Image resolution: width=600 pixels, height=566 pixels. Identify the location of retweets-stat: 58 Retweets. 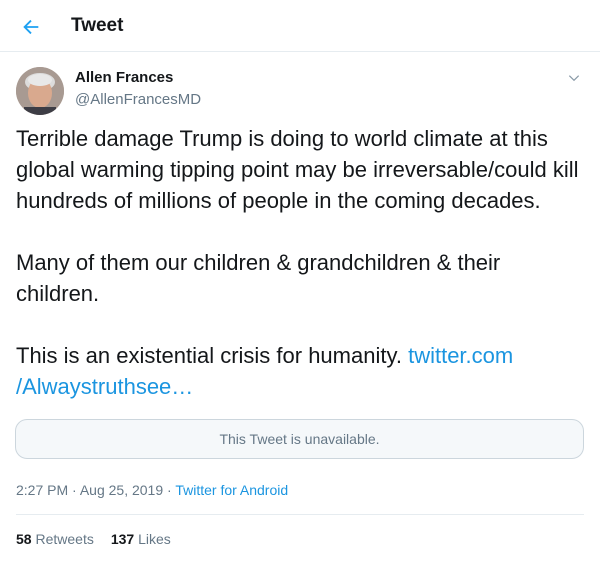
(55, 539).